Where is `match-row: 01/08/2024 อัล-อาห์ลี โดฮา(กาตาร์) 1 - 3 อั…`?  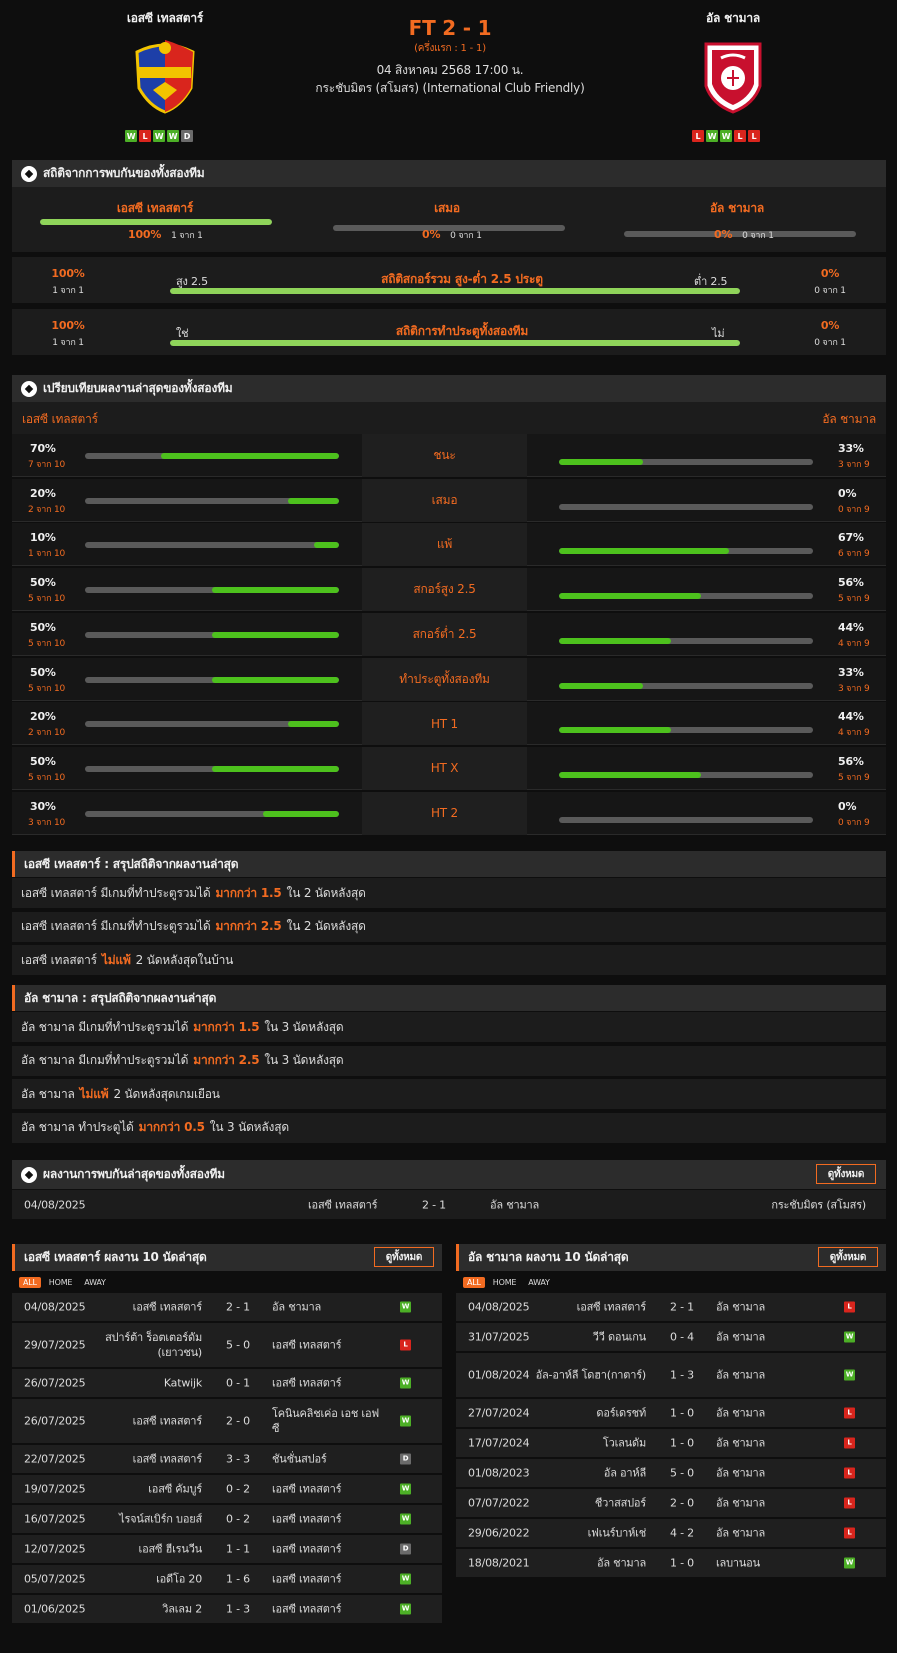 match-row: 01/08/2024 อัล-อาห์ลี โดฮา(กาตาร์) 1 - 3 อั… is located at coordinates (671, 1375).